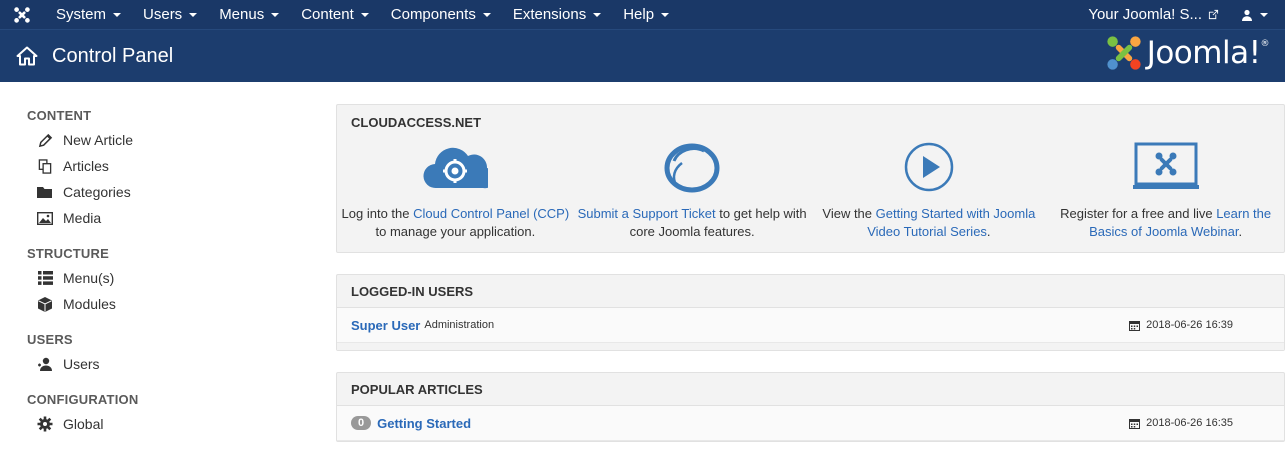 The image size is (1285, 464). Describe the element at coordinates (173, 192) in the screenshot. I see `sidebar-item-categories: Categories` at that location.